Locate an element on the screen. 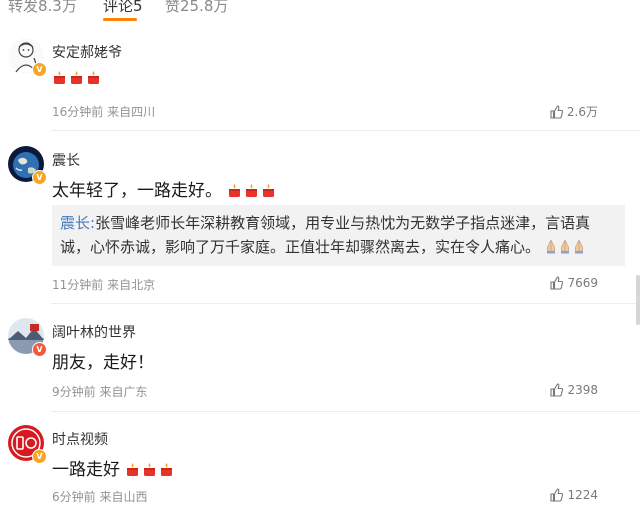 The width and height of the screenshot is (640, 511). like-button: 1224 is located at coordinates (574, 495).